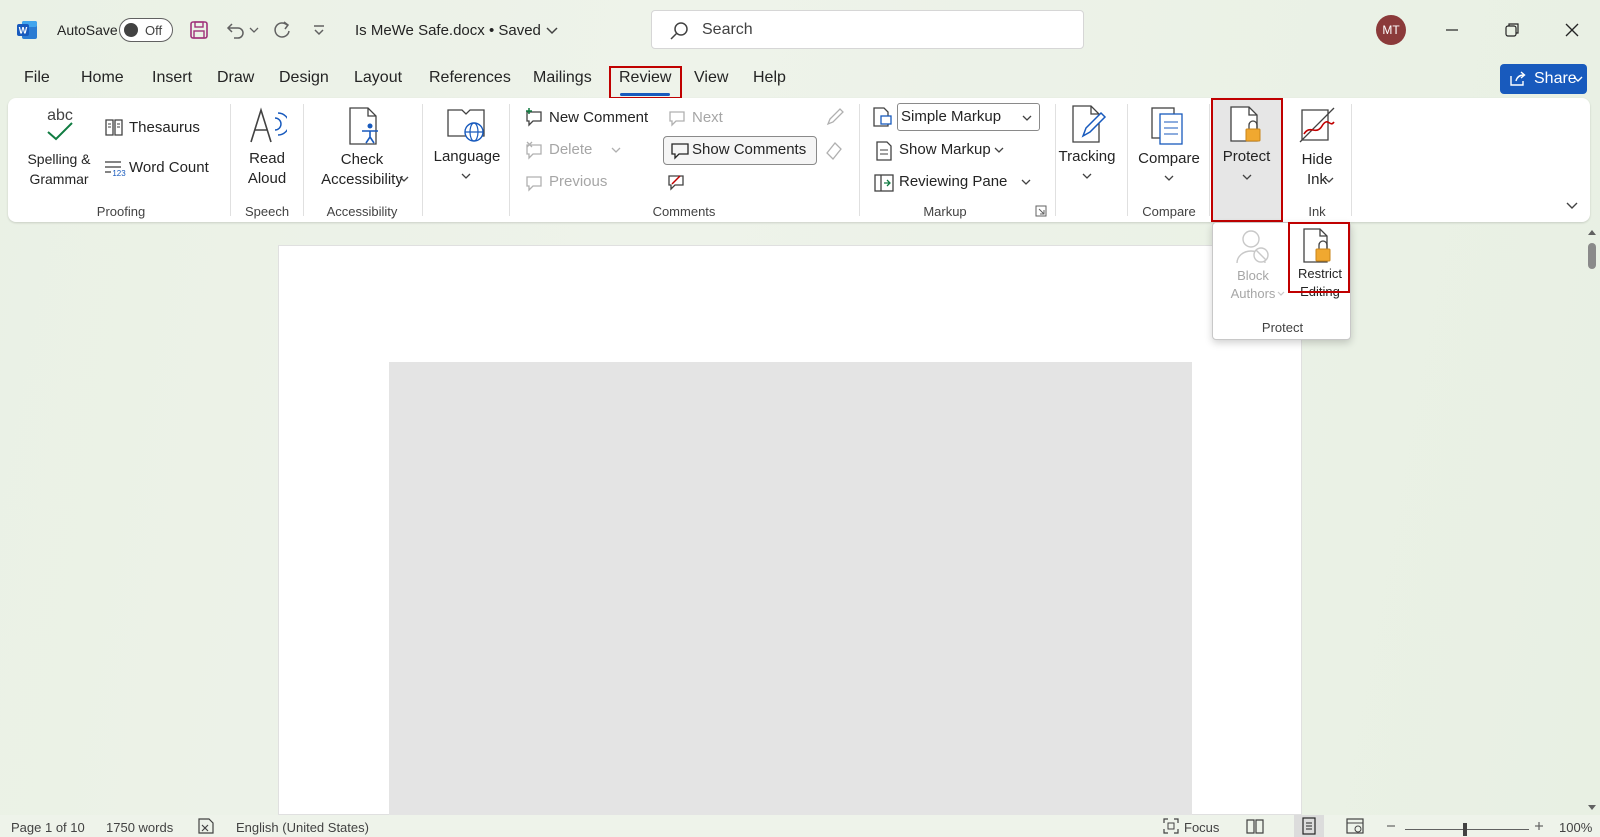  I want to click on tab-design: Design, so click(304, 78).